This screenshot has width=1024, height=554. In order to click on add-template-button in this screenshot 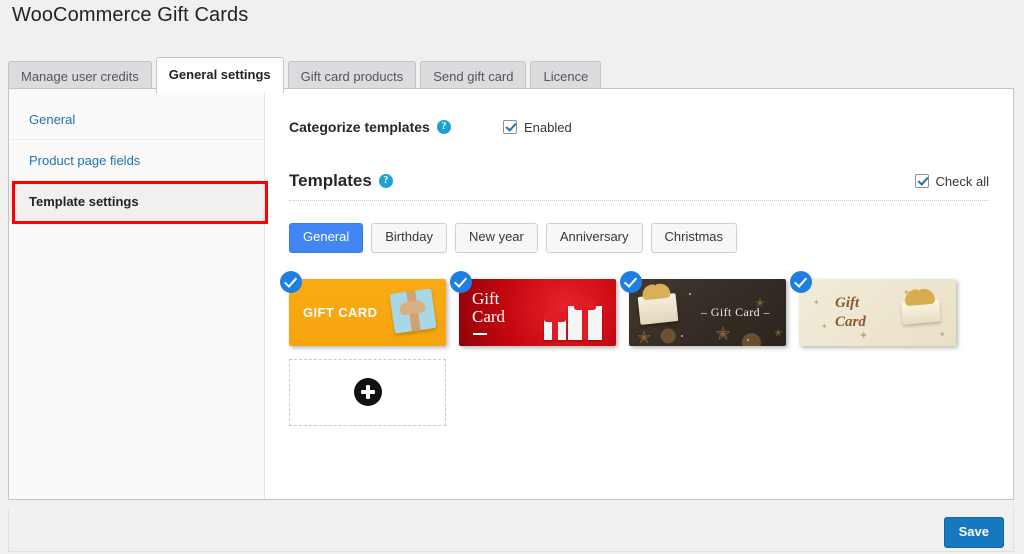, I will do `click(367, 392)`.